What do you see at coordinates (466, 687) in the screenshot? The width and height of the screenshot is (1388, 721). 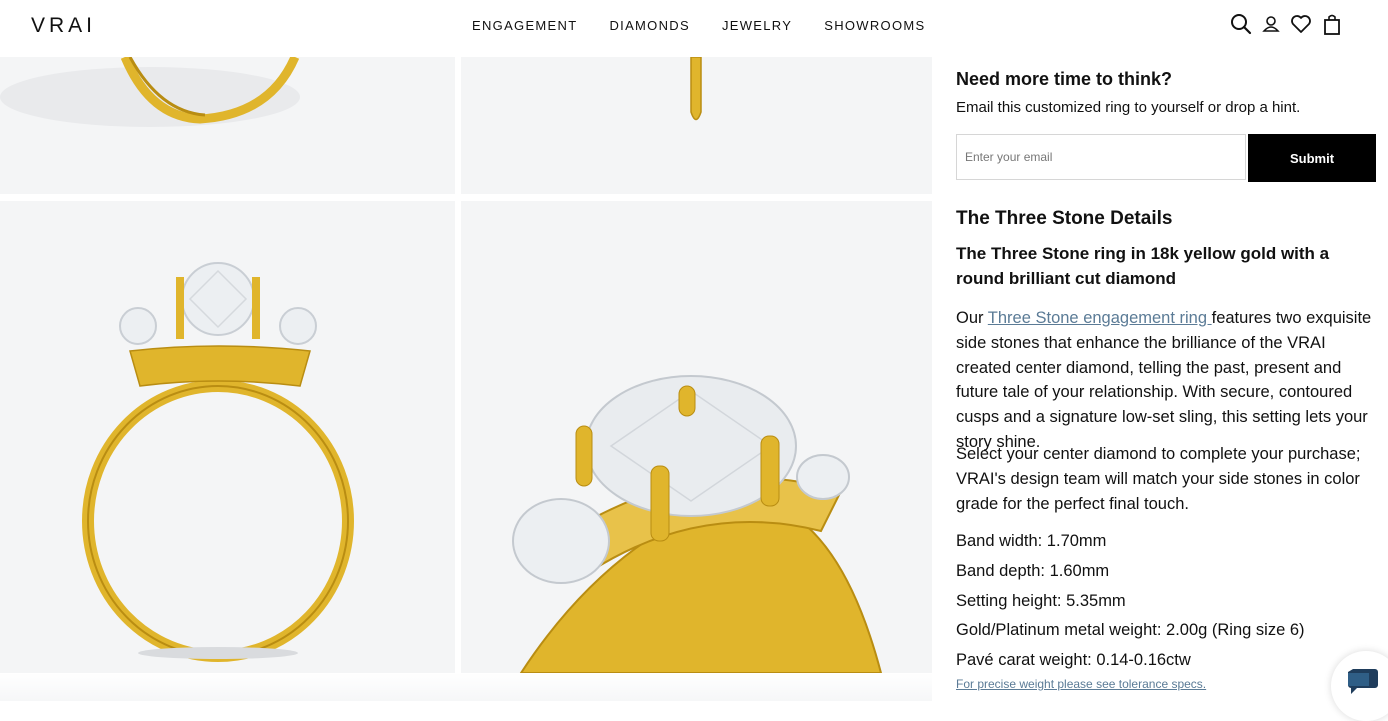 I see `gallery-bottom-strip` at bounding box center [466, 687].